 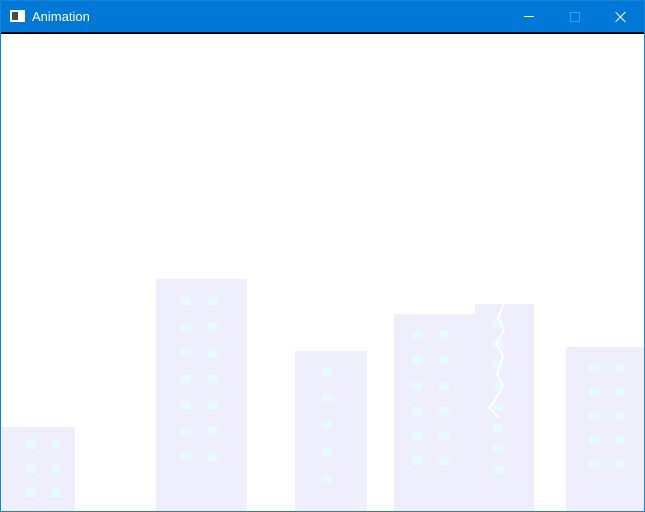 I want to click on maximize-button, so click(x=575, y=16).